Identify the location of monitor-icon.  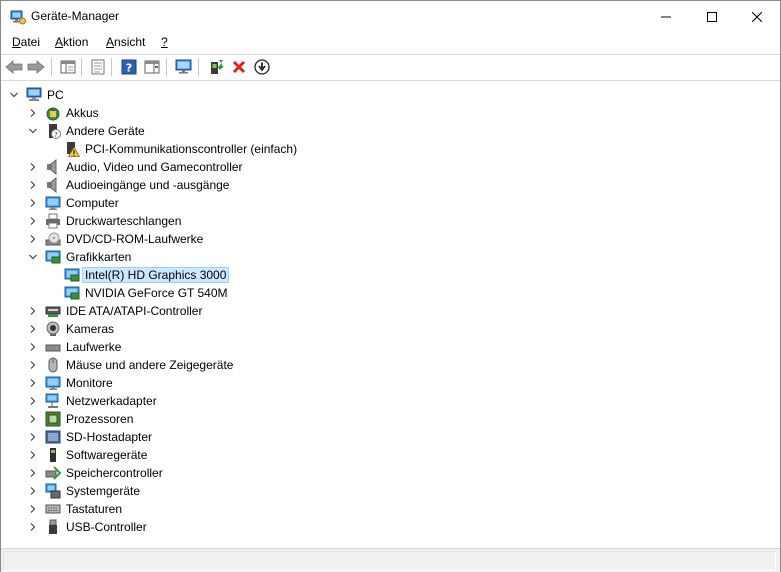
(53, 383).